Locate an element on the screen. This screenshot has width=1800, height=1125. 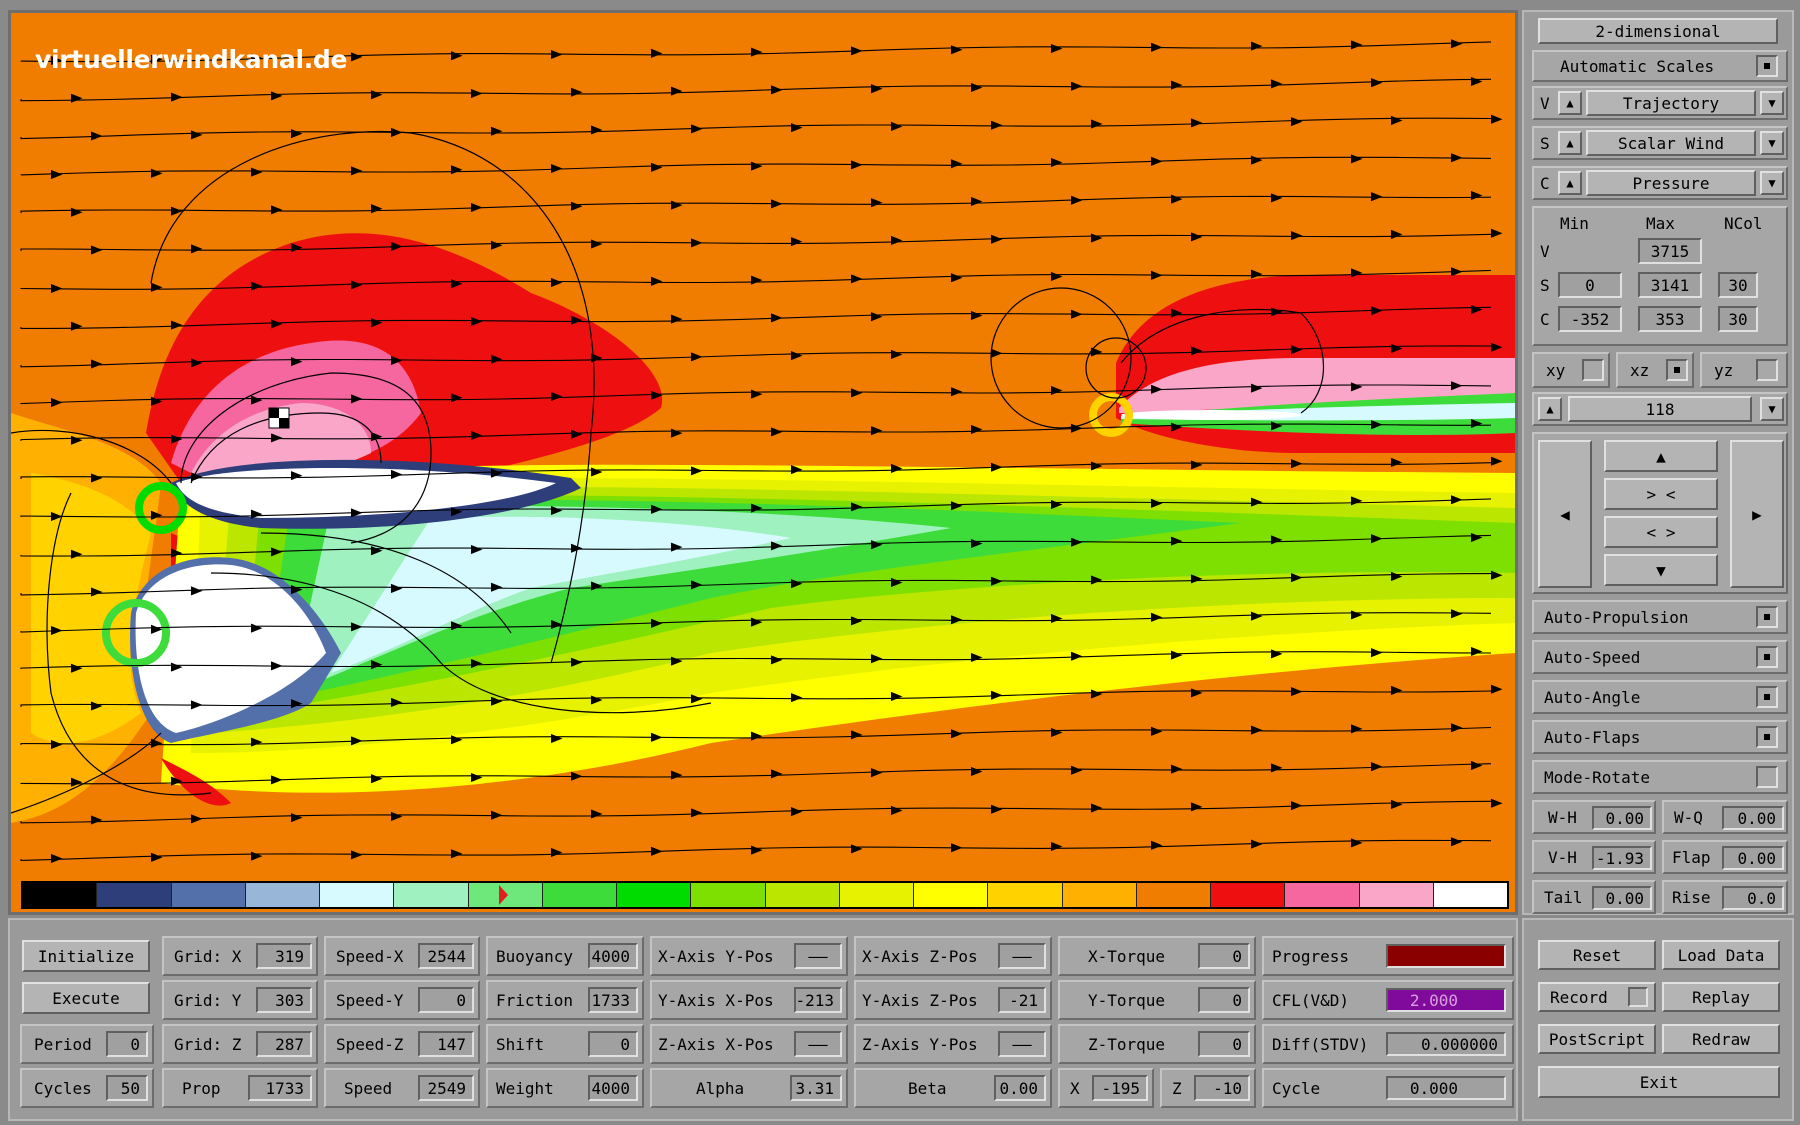
s-up-arrow-icon: ▲ is located at coordinates (1570, 143).